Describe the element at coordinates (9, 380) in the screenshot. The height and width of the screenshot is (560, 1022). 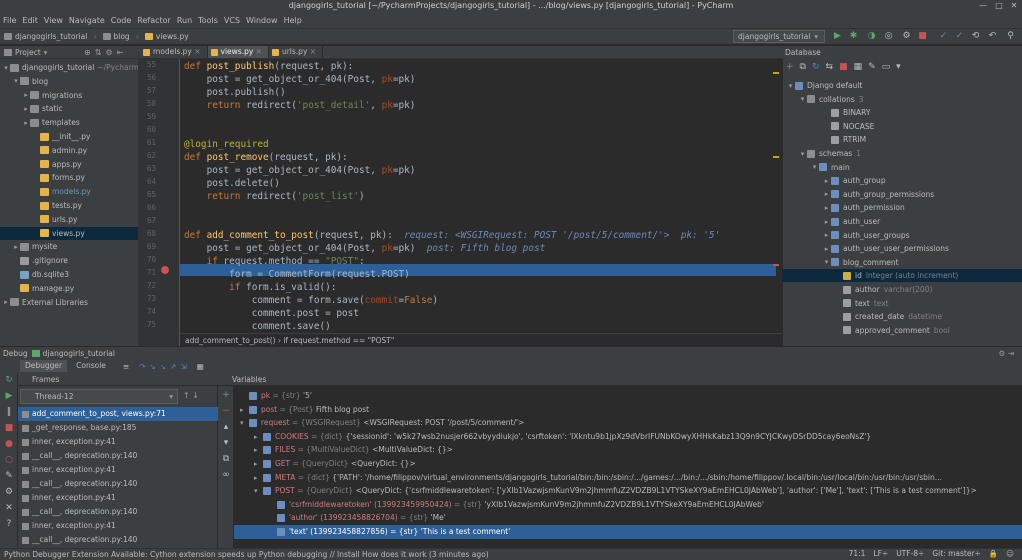
I see `rerun-icon: ↻` at that location.